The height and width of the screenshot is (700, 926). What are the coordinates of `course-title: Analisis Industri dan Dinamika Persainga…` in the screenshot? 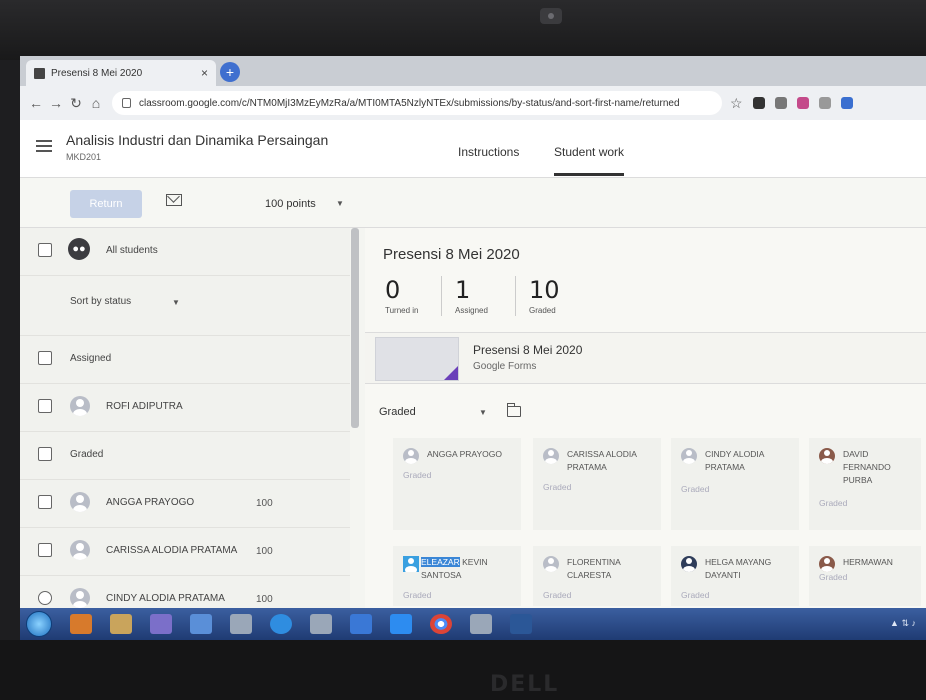 It's located at (197, 140).